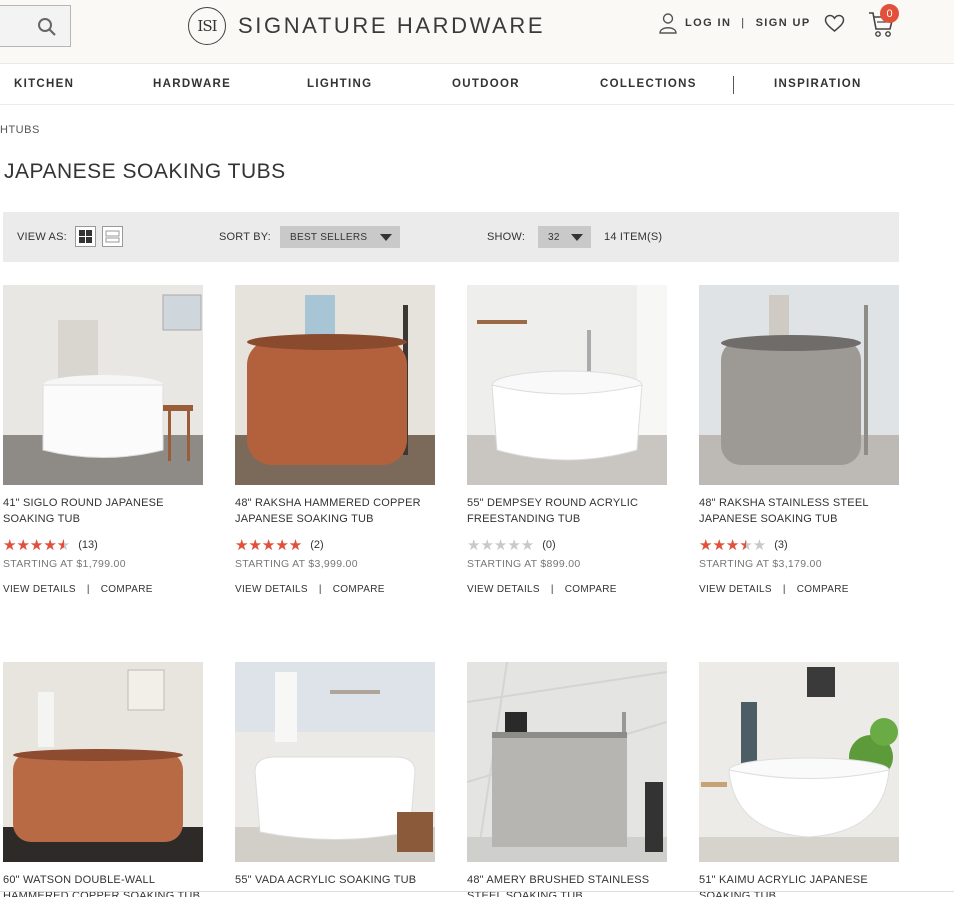 The height and width of the screenshot is (897, 954). I want to click on product-price: STARTING AT $1,799.00, so click(64, 564).